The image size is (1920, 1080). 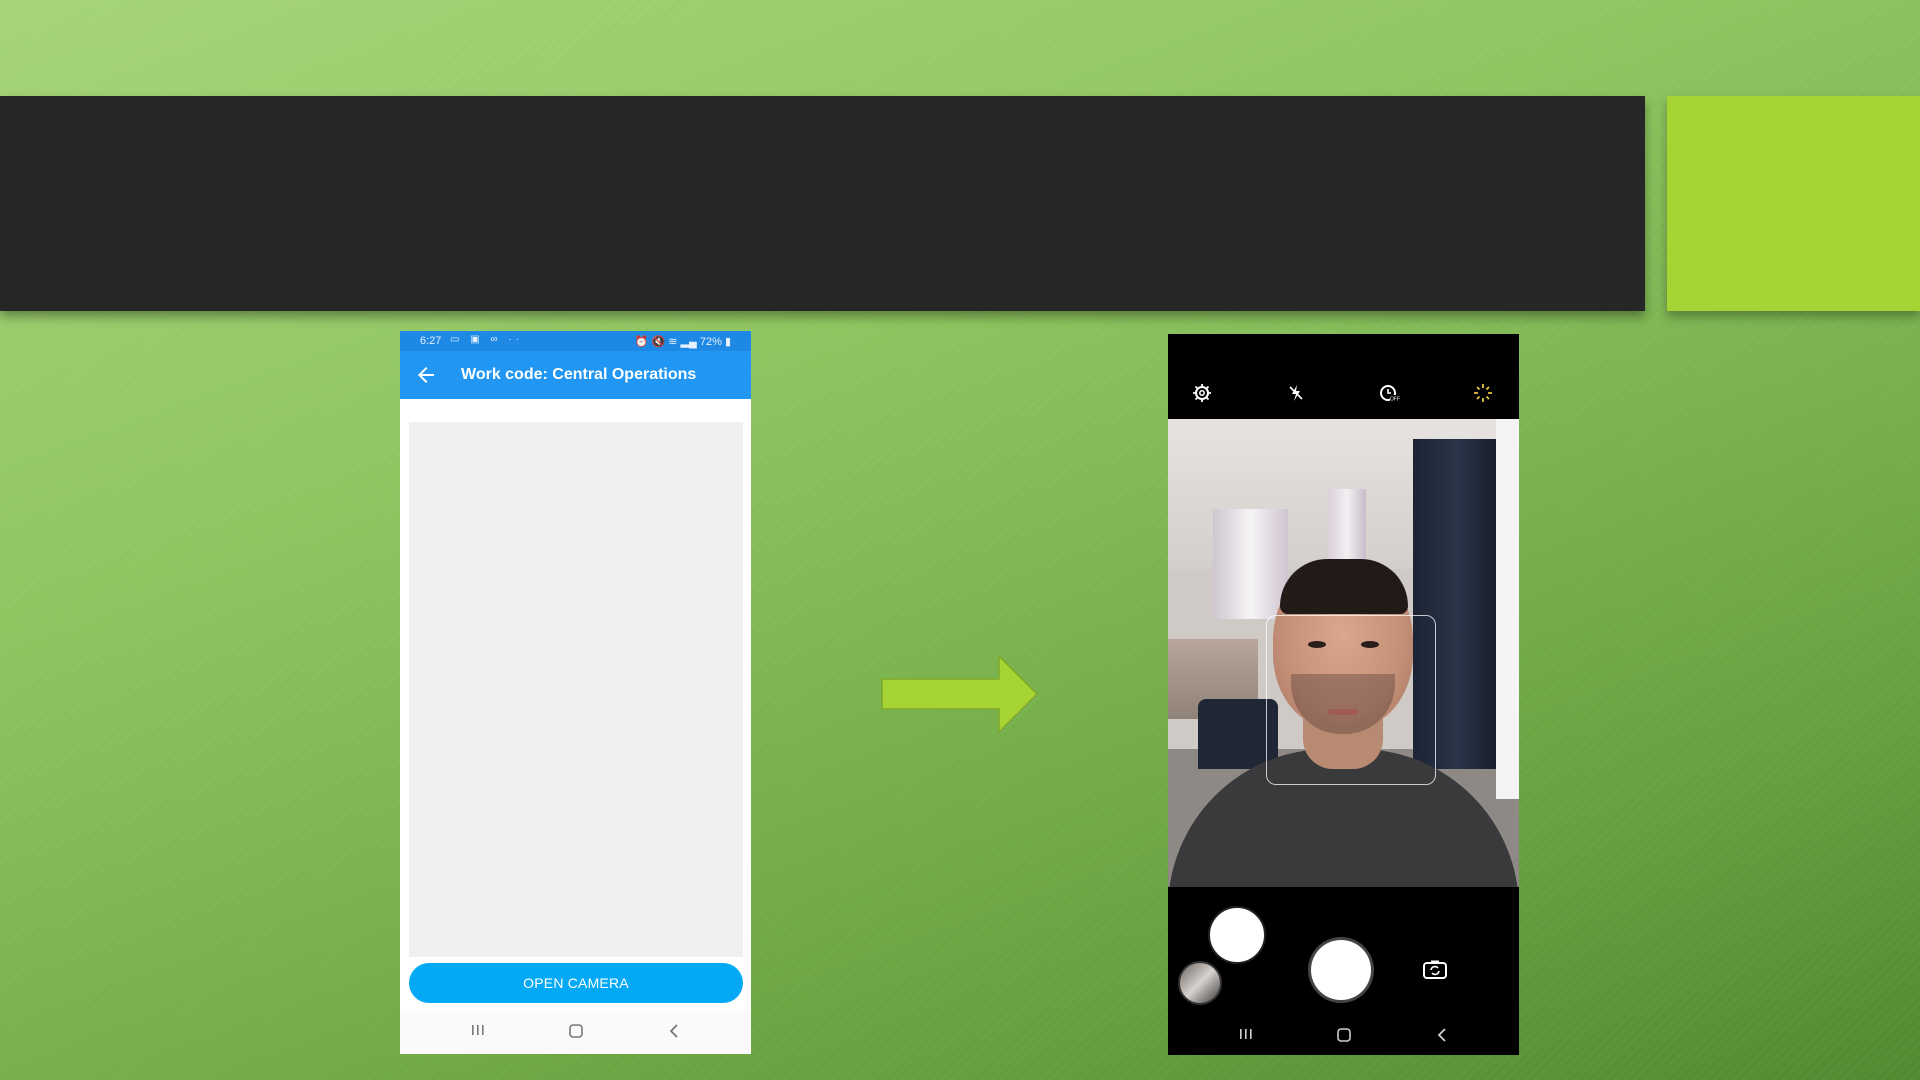 What do you see at coordinates (1341, 970) in the screenshot?
I see `shutter-button` at bounding box center [1341, 970].